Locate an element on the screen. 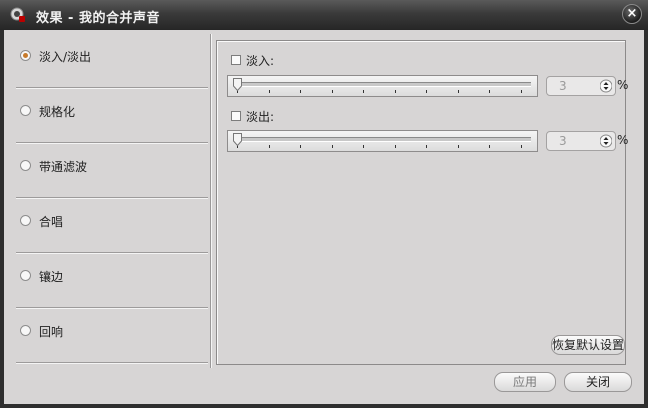 Image resolution: width=648 pixels, height=408 pixels. apply-button: 应用 is located at coordinates (525, 382).